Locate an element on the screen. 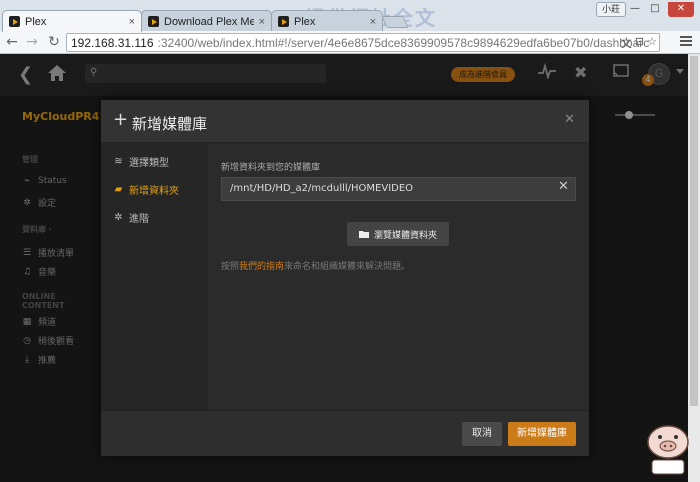  browser-menu-icon is located at coordinates (686, 42).